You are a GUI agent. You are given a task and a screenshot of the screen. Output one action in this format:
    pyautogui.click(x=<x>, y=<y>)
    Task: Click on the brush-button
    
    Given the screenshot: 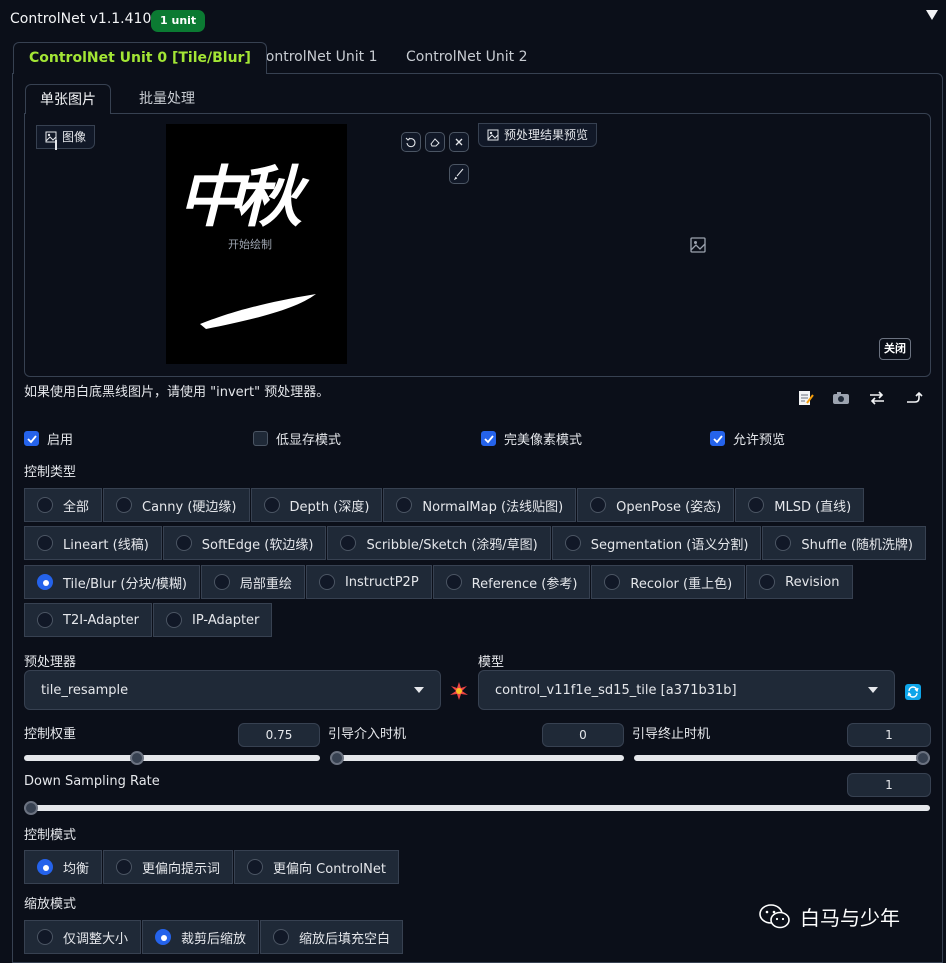 What is the action you would take?
    pyautogui.click(x=459, y=174)
    